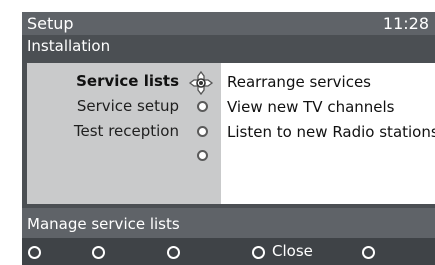  Describe the element at coordinates (103, 224) in the screenshot. I see `help-text: Manage service lists` at that location.